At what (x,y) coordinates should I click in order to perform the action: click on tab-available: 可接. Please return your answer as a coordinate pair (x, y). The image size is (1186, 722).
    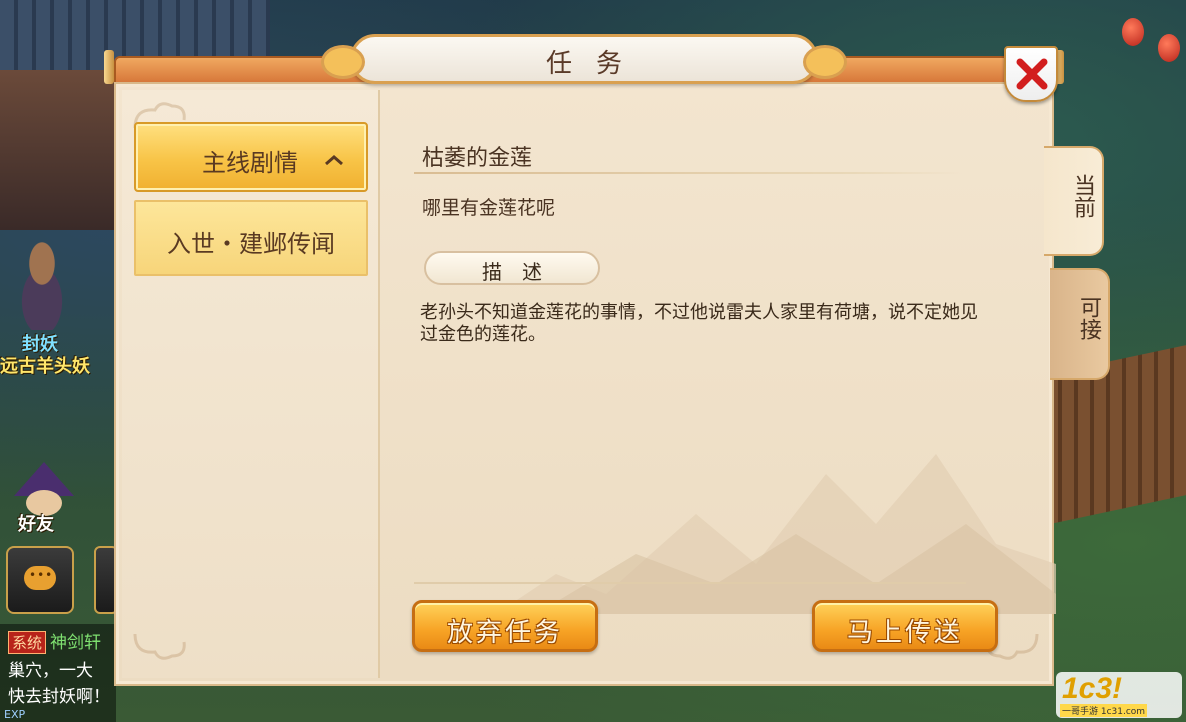
    Looking at the image, I should click on (1080, 324).